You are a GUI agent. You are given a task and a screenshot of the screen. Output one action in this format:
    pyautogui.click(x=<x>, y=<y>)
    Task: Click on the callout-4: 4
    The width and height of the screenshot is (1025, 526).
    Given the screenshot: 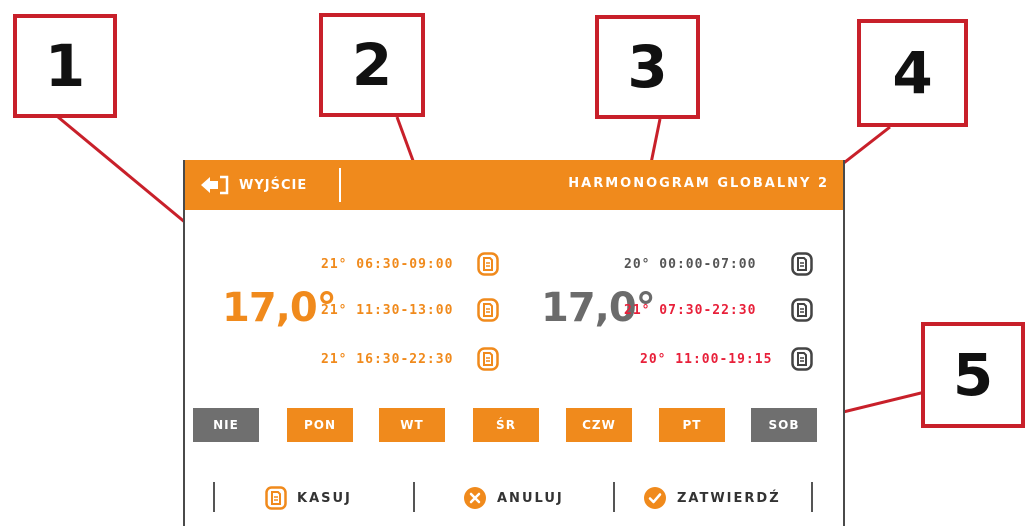 What is the action you would take?
    pyautogui.click(x=912, y=73)
    